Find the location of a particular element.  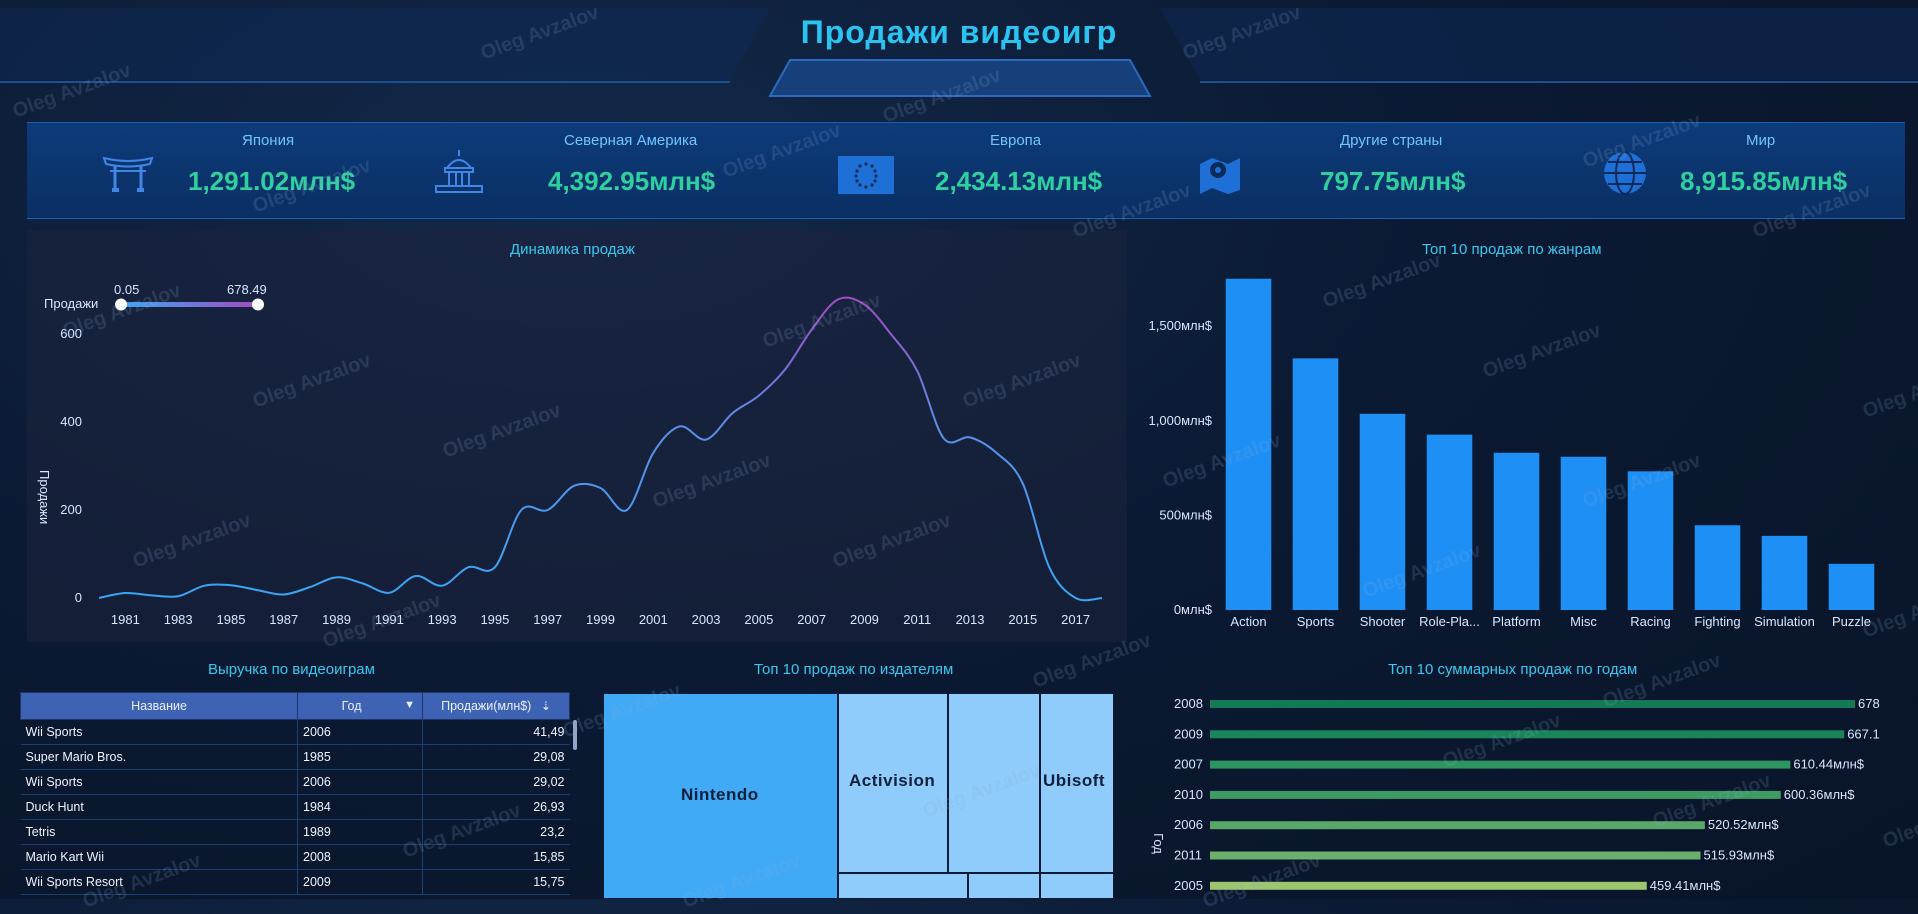

cell-name: Tetris is located at coordinates (159, 832).